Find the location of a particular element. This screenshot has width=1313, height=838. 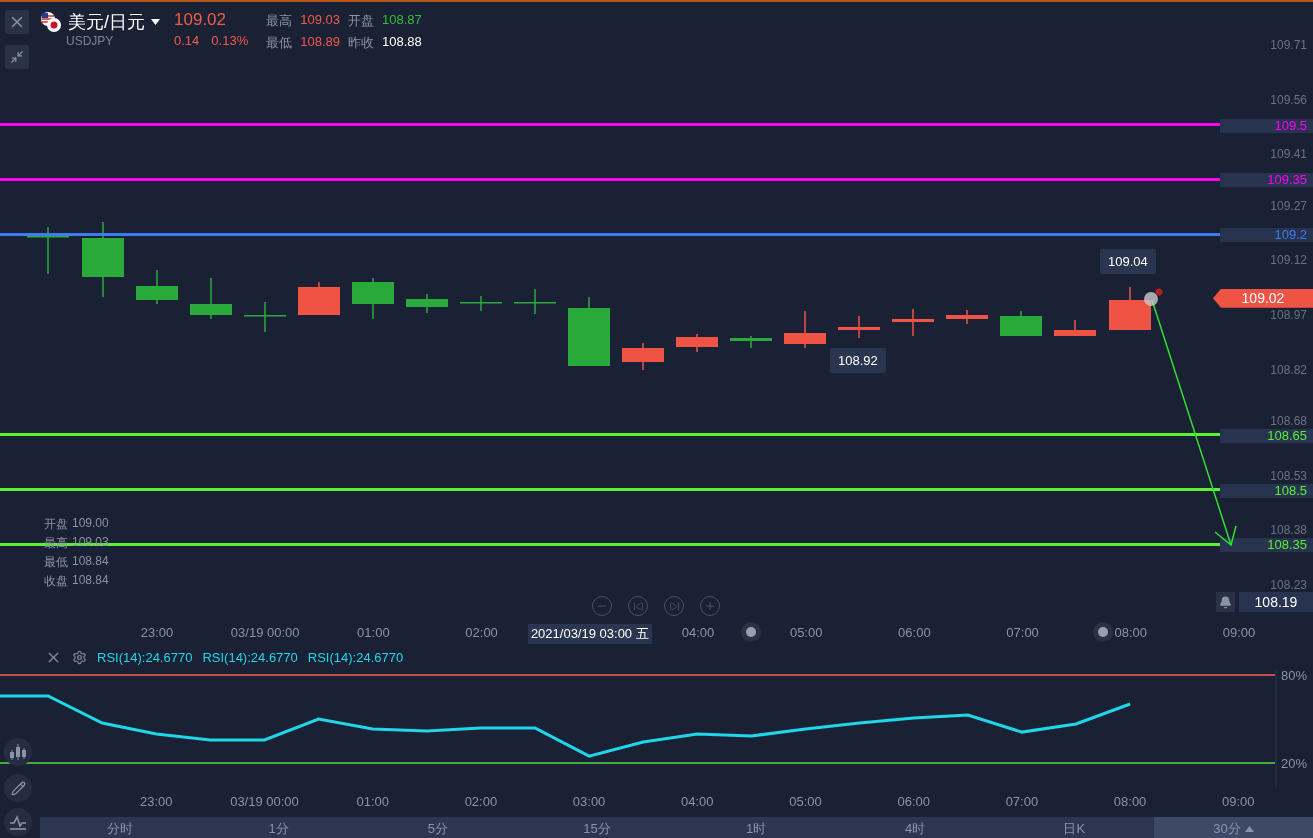

indicator-button is located at coordinates (18, 822).